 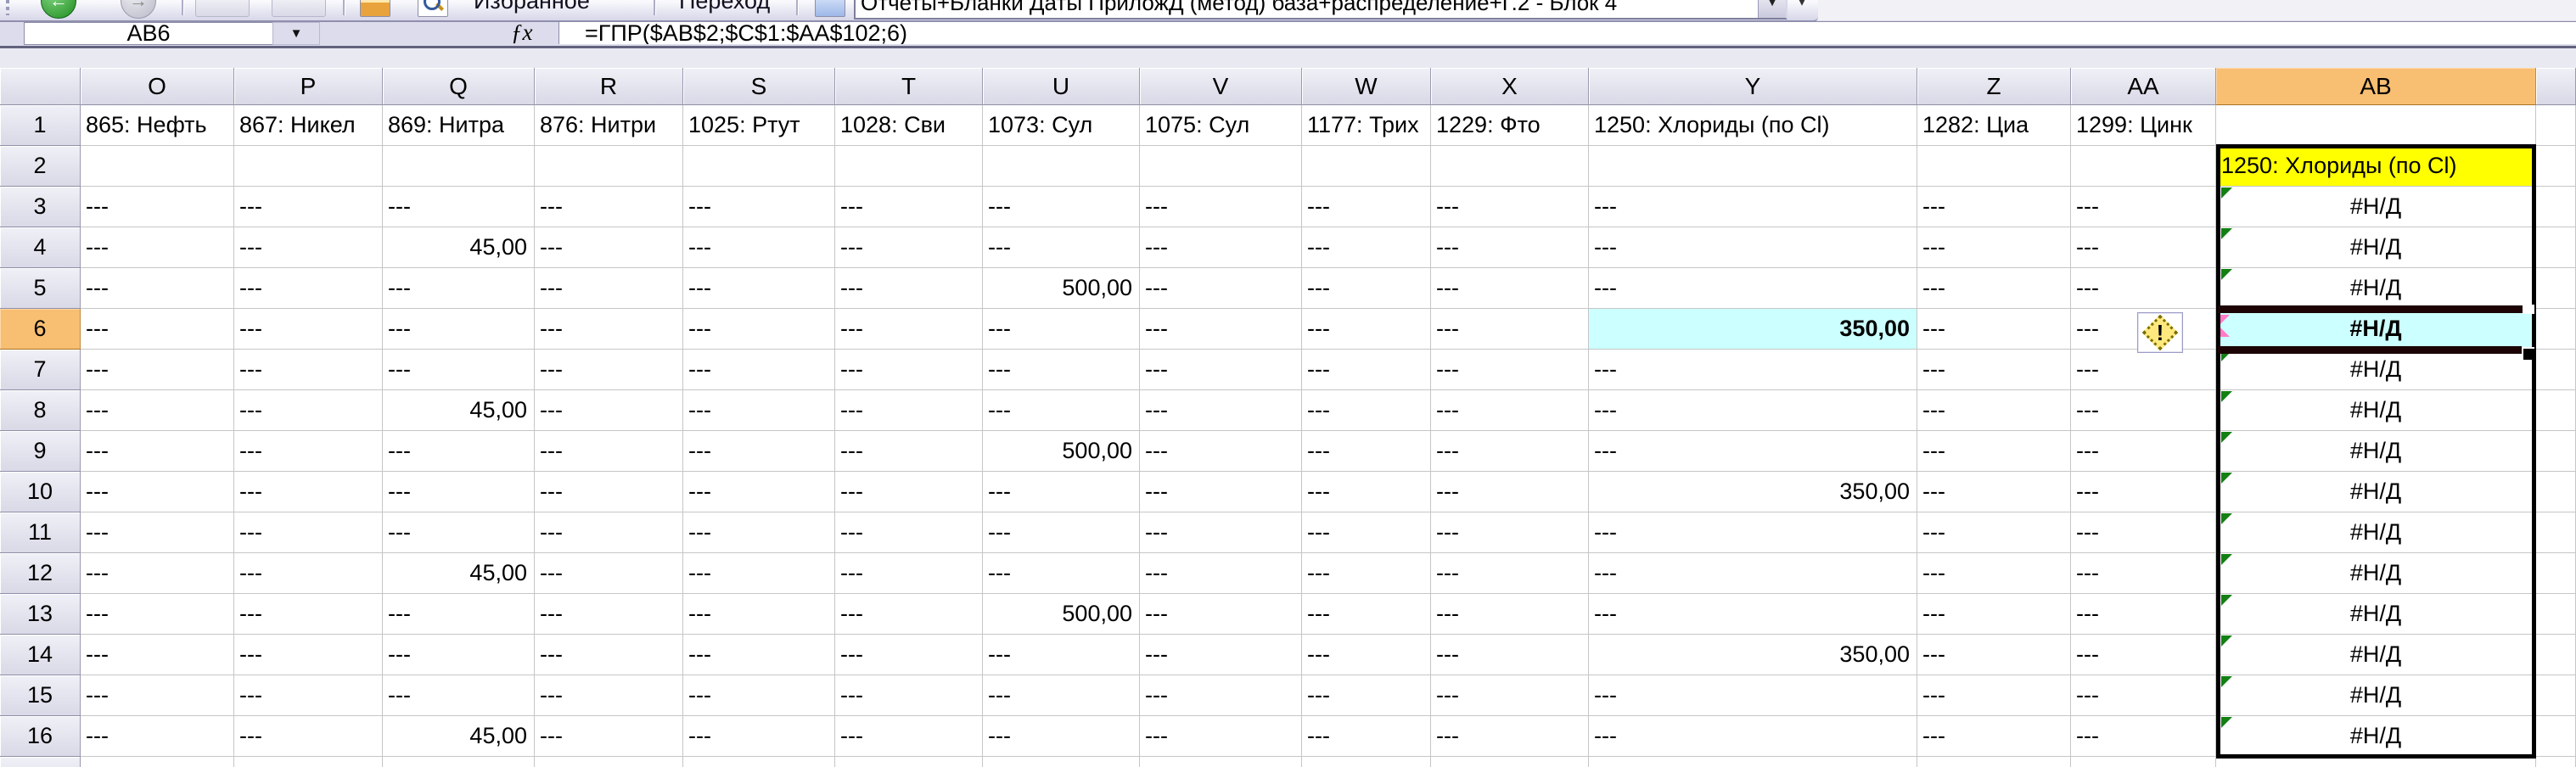 I want to click on cell-U17: 500,00, so click(x=1061, y=762).